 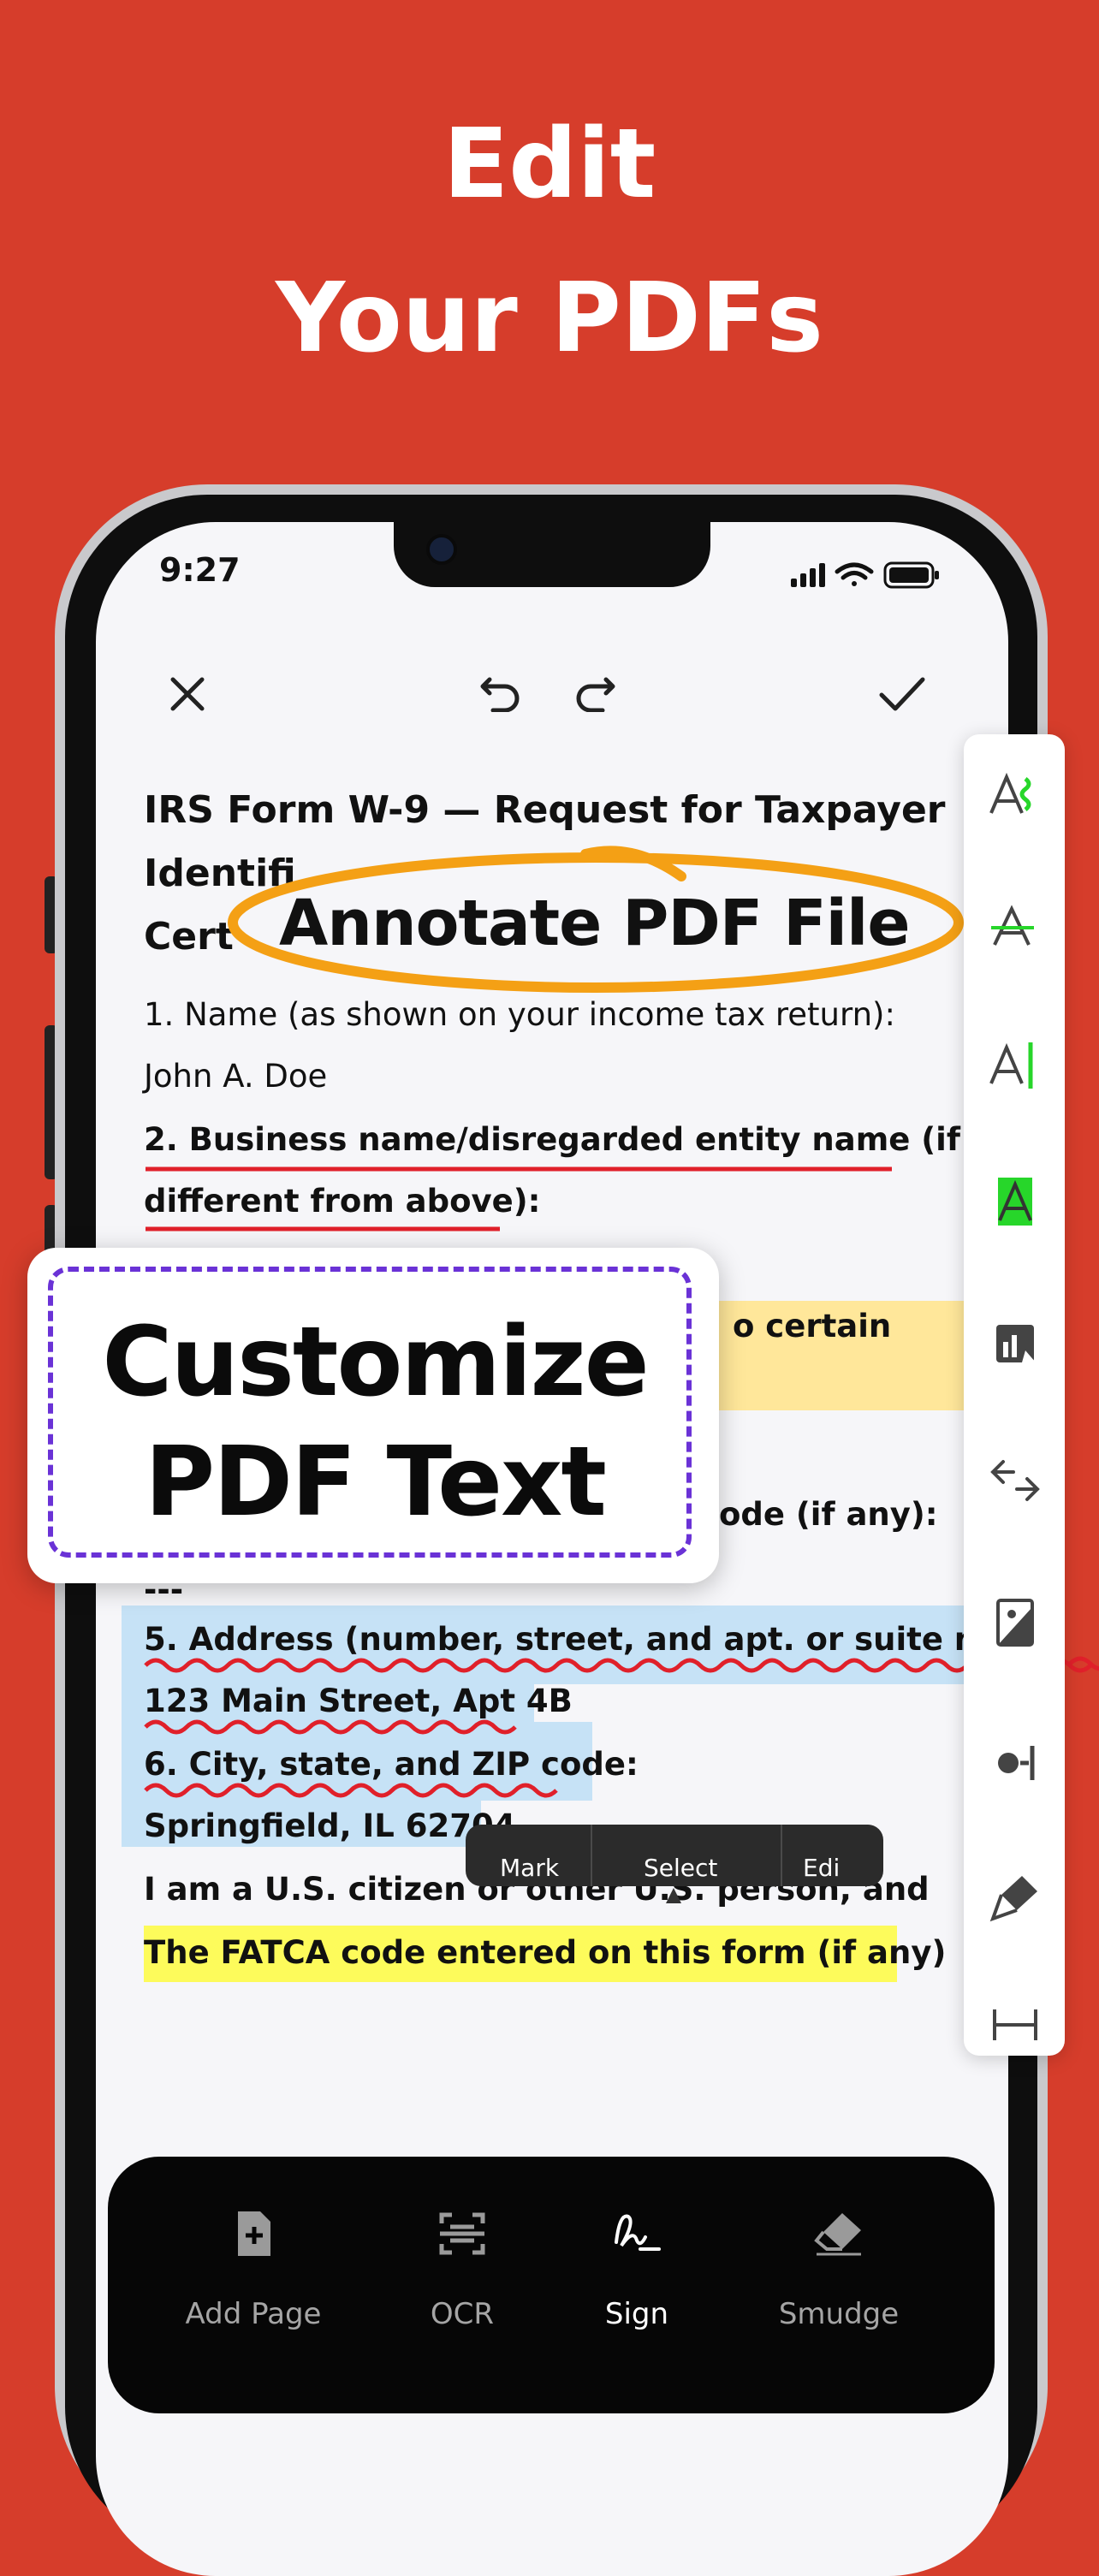 I want to click on customize-card: Customize PDF Text, so click(x=373, y=1415).